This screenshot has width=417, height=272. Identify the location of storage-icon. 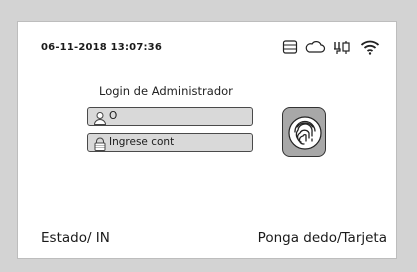
(290, 49).